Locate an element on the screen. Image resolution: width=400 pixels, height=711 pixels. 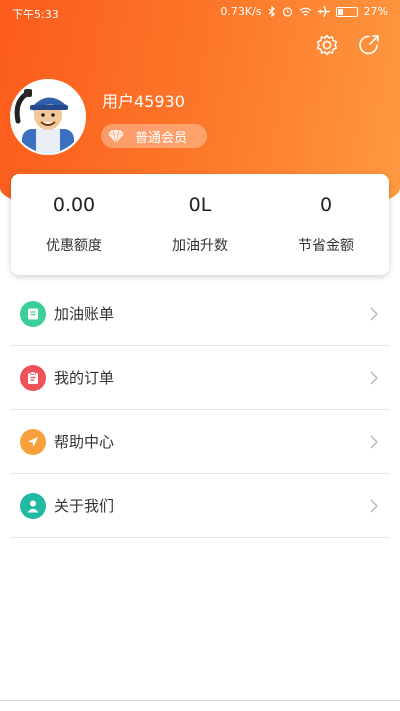
avatar is located at coordinates (48, 117).